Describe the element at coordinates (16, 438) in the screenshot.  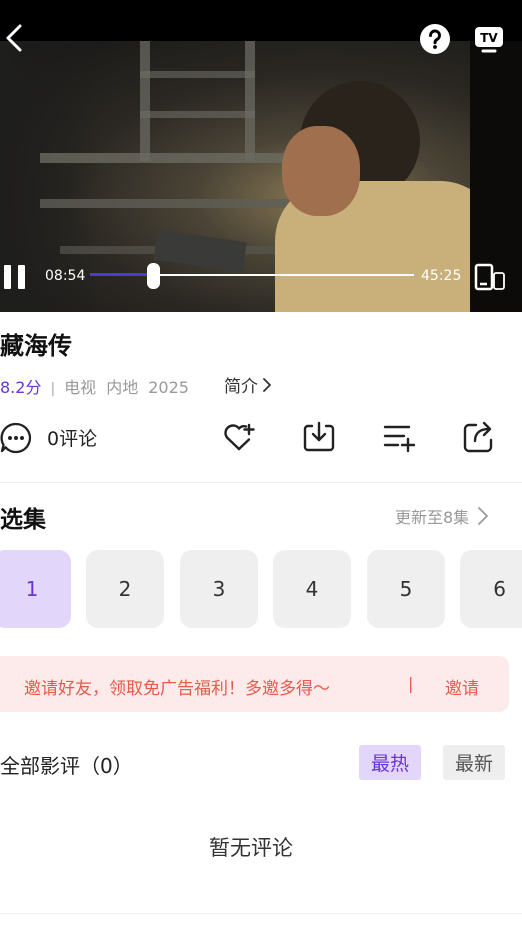
I see `comment-icon` at that location.